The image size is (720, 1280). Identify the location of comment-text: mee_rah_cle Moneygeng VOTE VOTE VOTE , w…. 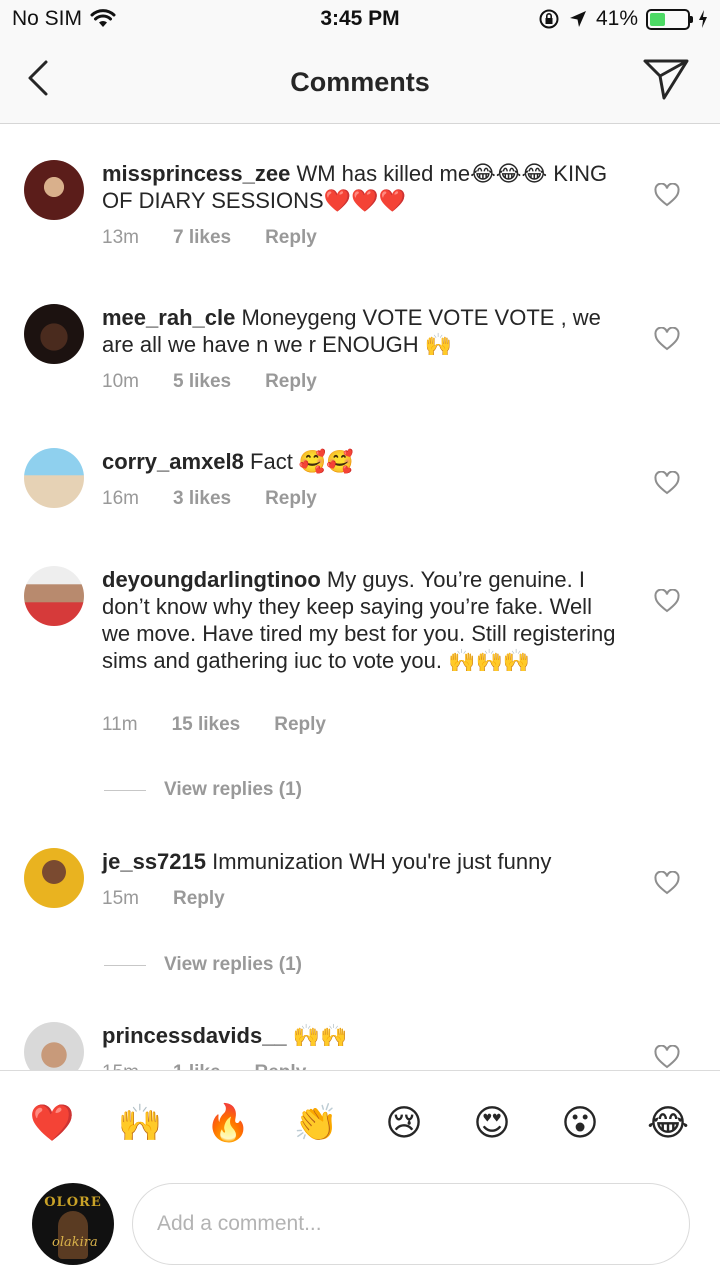
(362, 331).